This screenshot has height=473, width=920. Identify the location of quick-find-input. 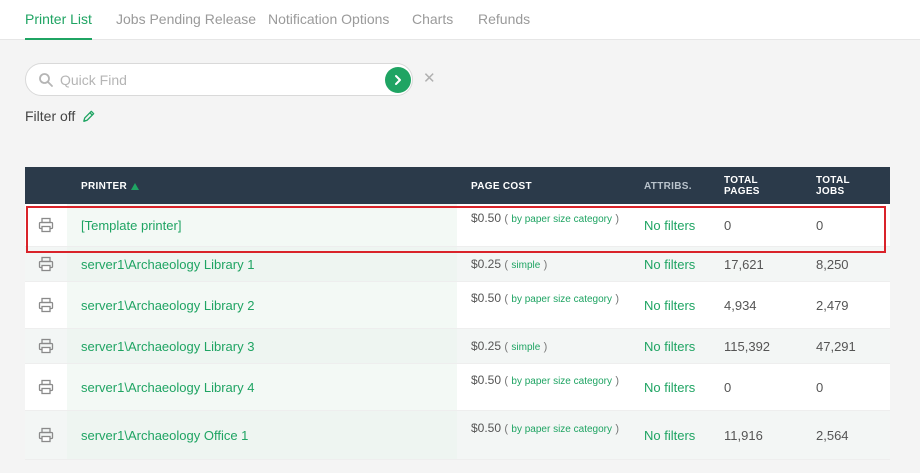
(215, 80).